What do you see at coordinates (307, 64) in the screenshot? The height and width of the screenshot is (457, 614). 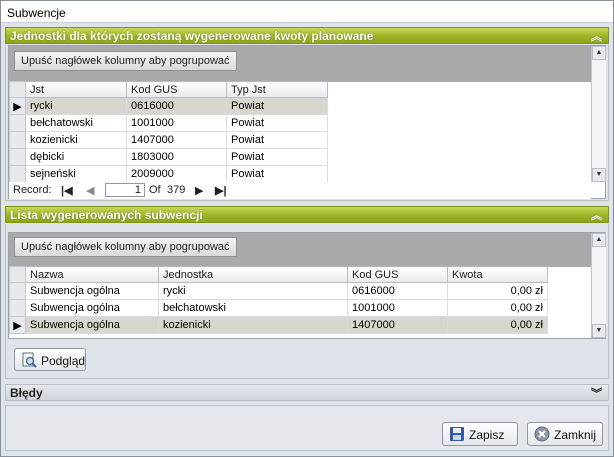 I see `top-group-area: Upuść nagłówek kolumny aby pogrupować` at bounding box center [307, 64].